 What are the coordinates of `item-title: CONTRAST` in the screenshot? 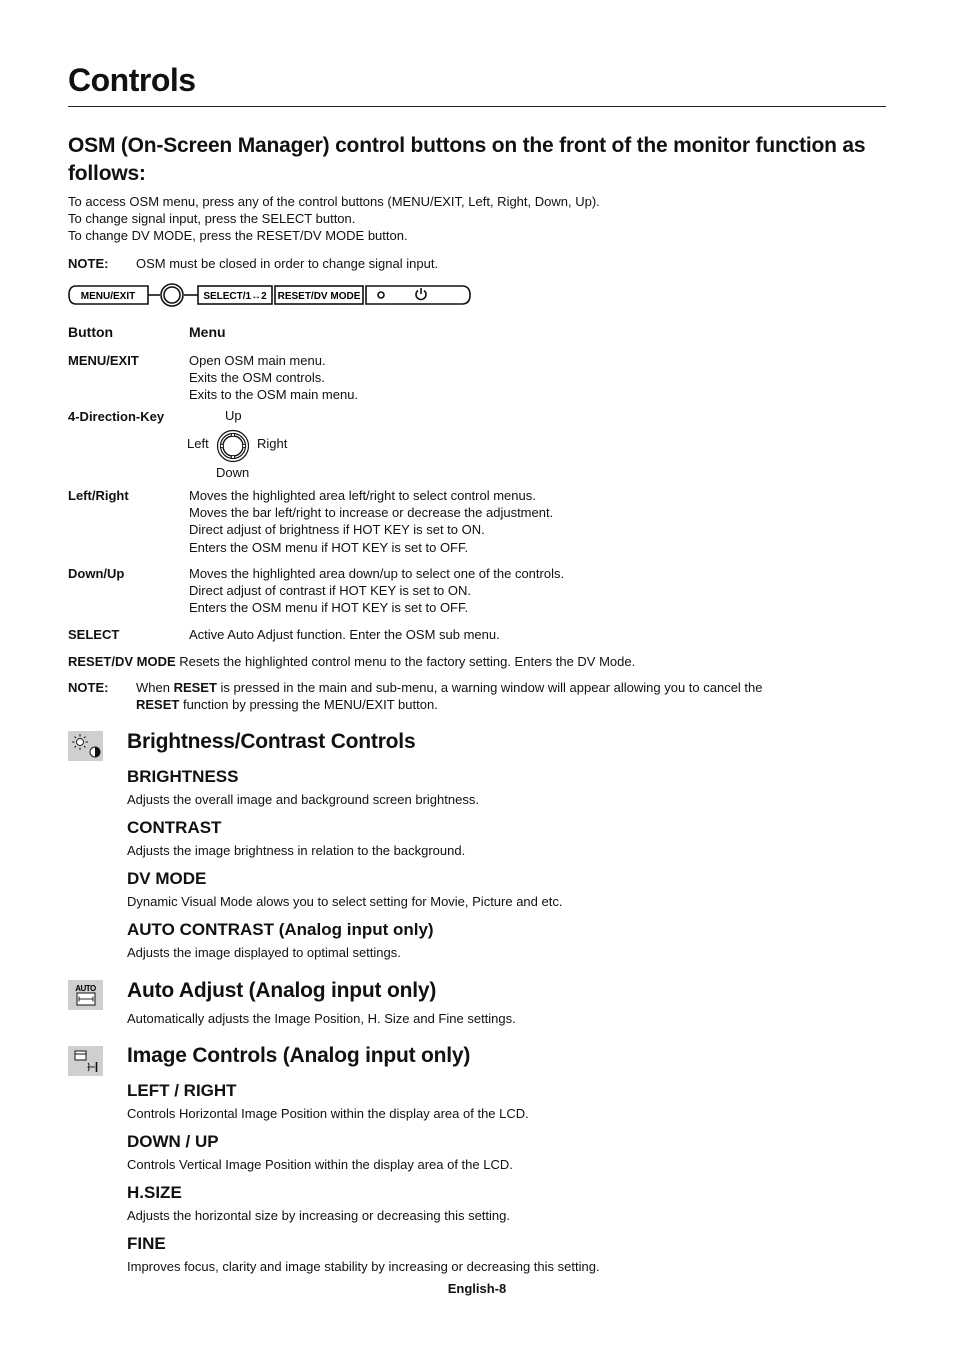 It's located at (174, 827).